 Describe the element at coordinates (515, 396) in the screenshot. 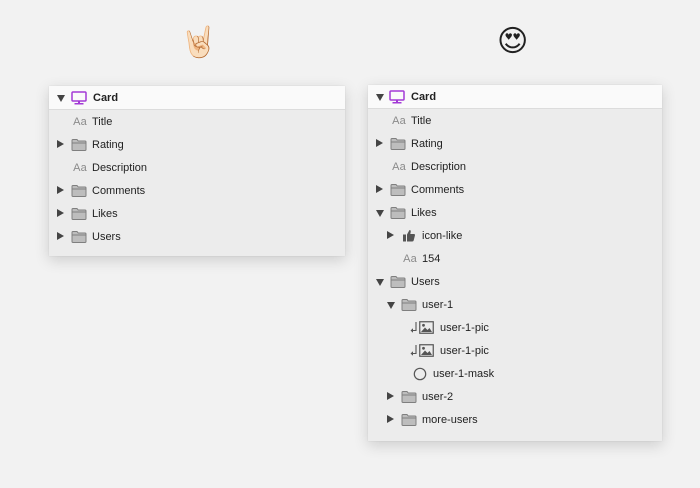

I see `layer-row: user-2` at that location.